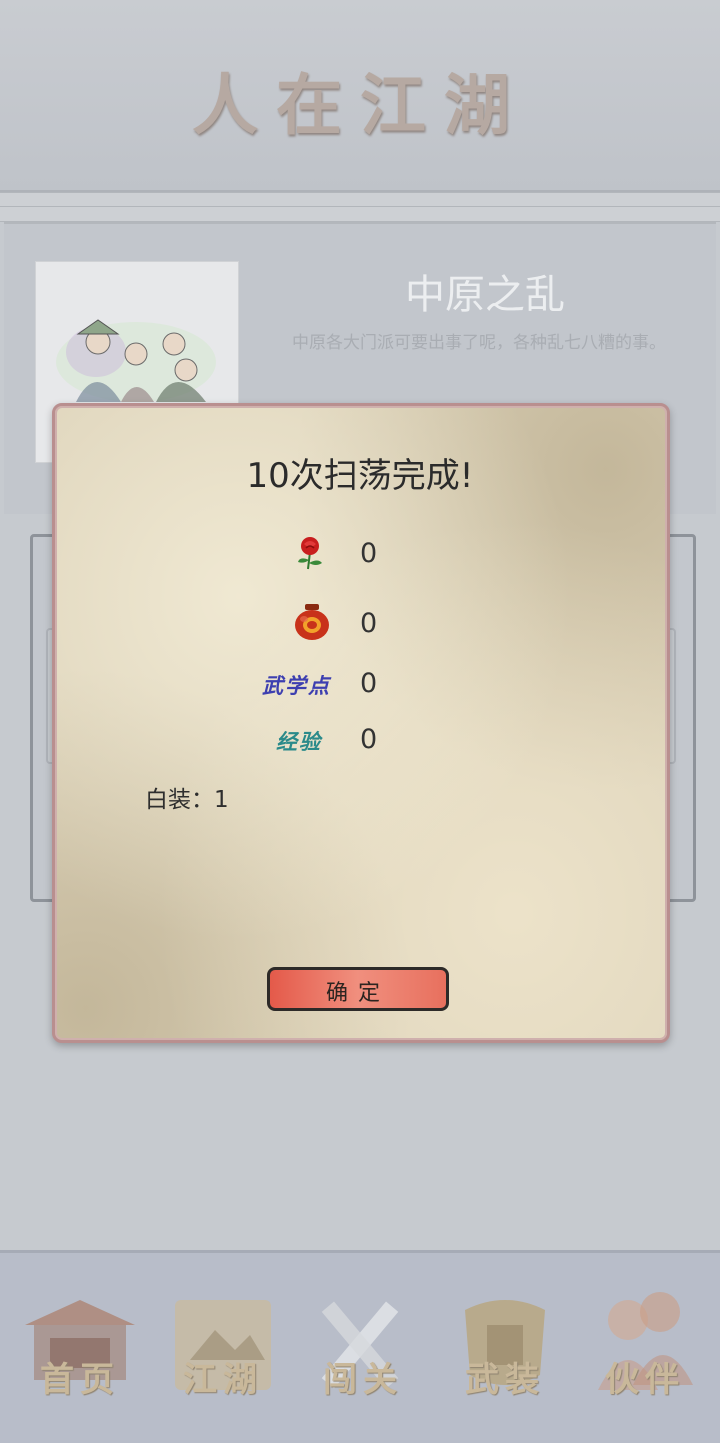 This screenshot has height=1443, width=720. What do you see at coordinates (357, 993) in the screenshot?
I see `confirm-button-label: 确定` at bounding box center [357, 993].